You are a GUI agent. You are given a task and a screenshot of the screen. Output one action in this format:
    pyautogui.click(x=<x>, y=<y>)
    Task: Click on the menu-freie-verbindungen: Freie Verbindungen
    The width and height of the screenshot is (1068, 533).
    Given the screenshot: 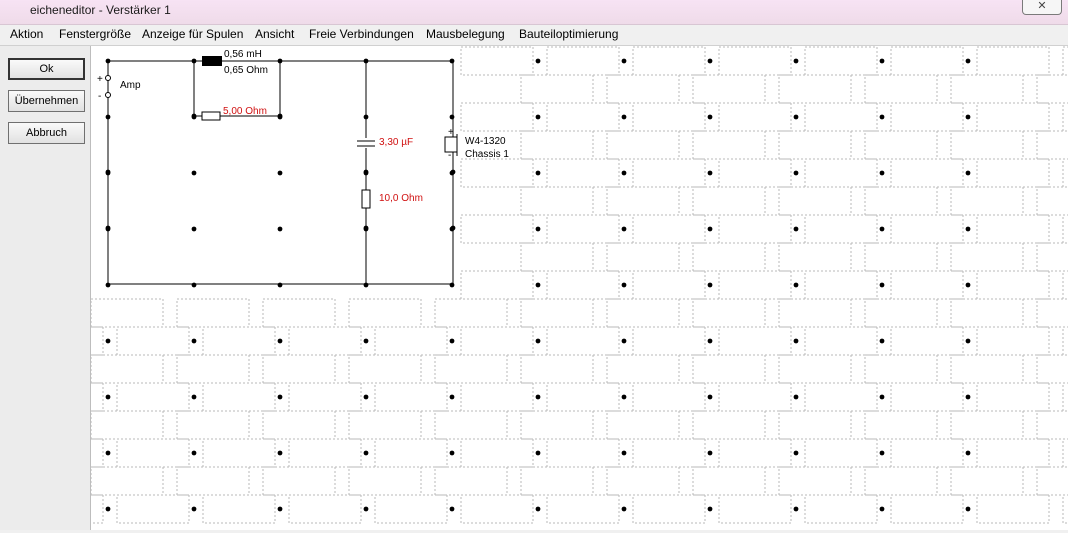 What is the action you would take?
    pyautogui.click(x=361, y=34)
    